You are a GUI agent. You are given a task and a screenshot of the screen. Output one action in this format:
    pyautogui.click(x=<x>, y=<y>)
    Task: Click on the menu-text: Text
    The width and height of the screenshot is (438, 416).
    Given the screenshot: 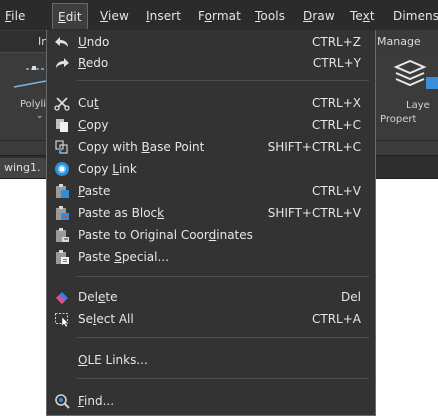 What is the action you would take?
    pyautogui.click(x=362, y=16)
    